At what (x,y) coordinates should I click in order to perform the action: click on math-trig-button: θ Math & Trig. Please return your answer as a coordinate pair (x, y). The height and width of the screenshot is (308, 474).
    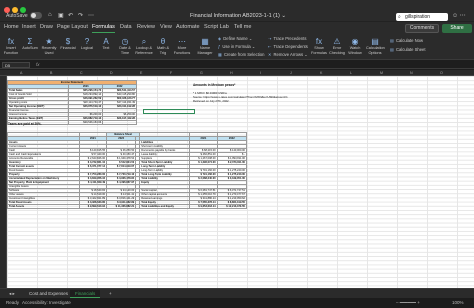
    Looking at the image, I should click on (163, 46).